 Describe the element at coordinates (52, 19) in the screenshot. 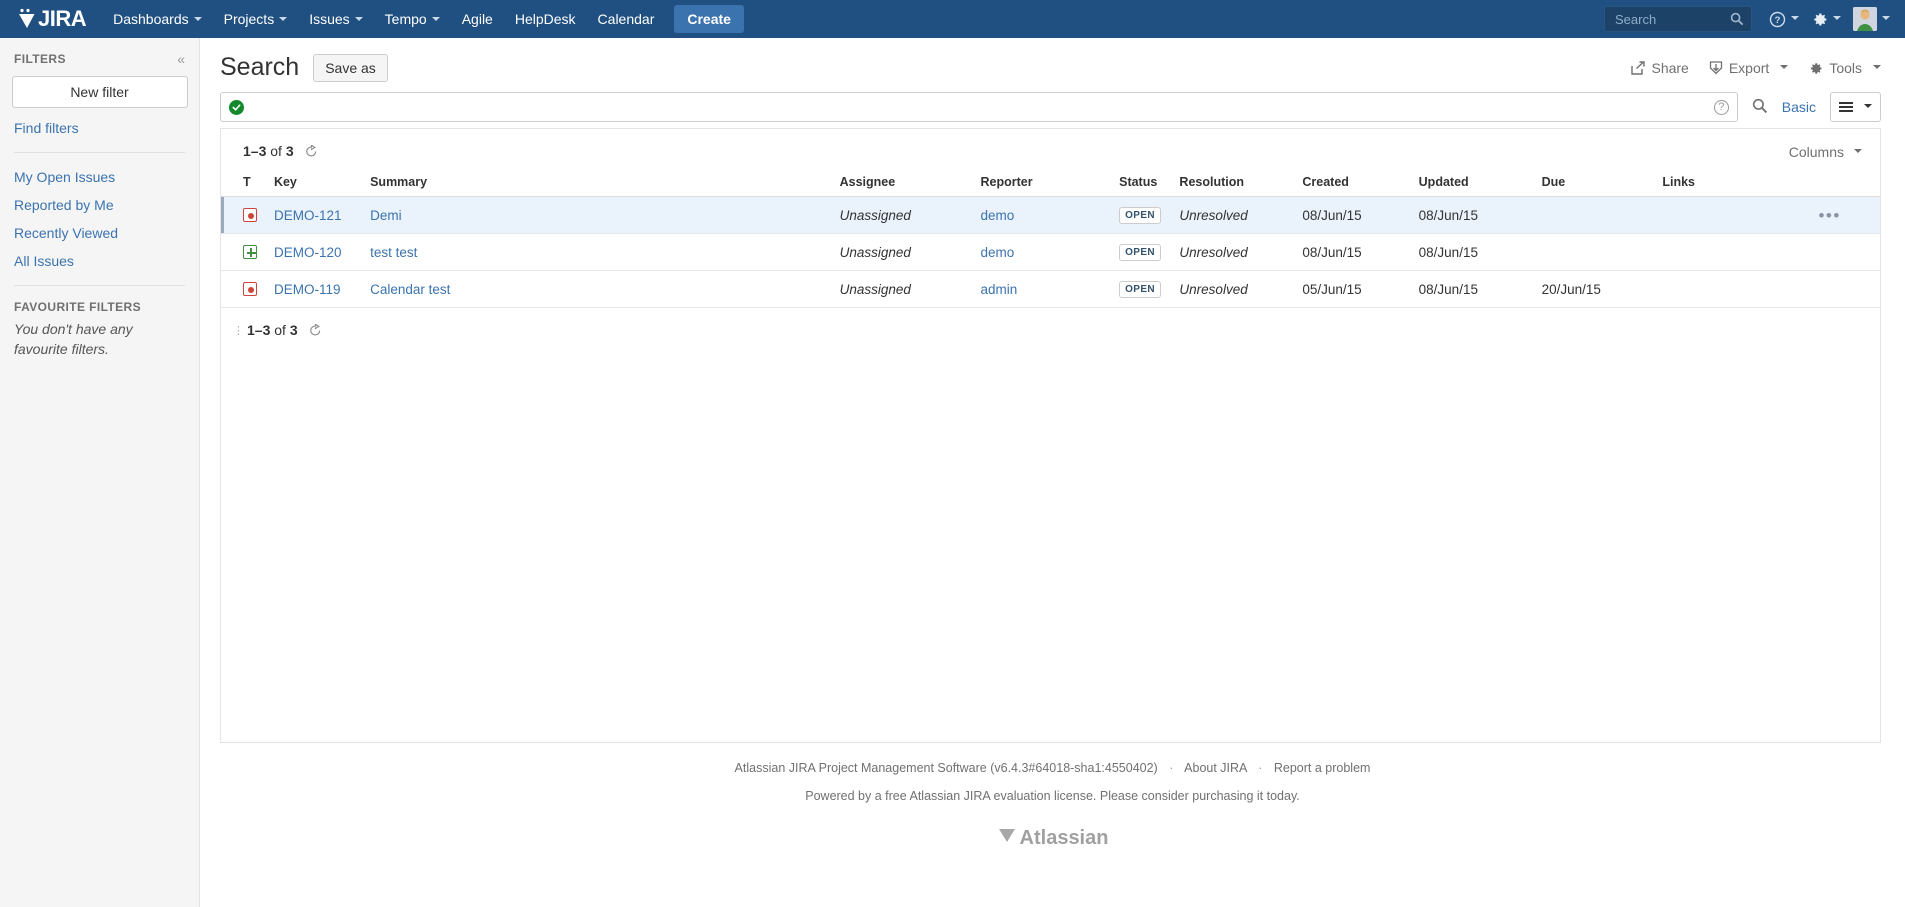

I see `jira-logo: JIRA` at that location.